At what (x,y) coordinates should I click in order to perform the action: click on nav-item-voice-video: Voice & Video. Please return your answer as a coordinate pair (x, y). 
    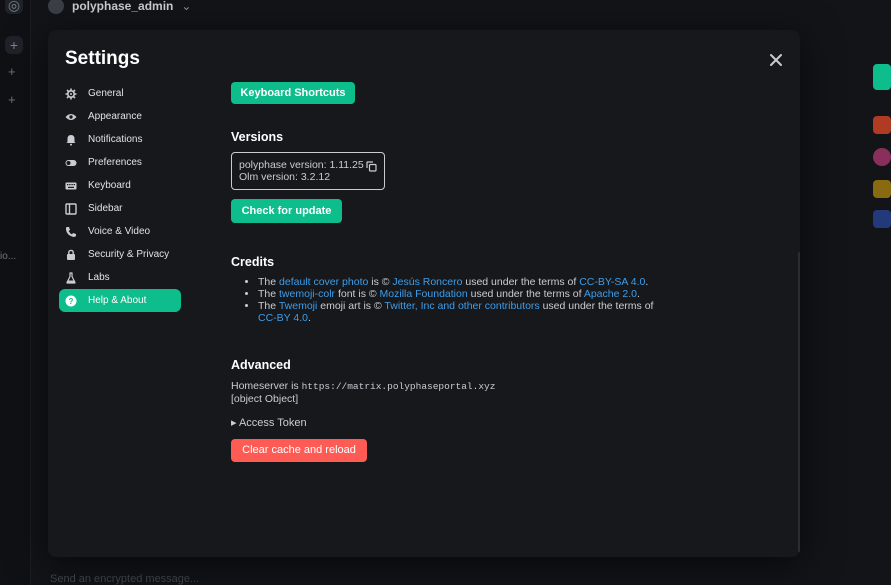
    Looking at the image, I should click on (120, 231).